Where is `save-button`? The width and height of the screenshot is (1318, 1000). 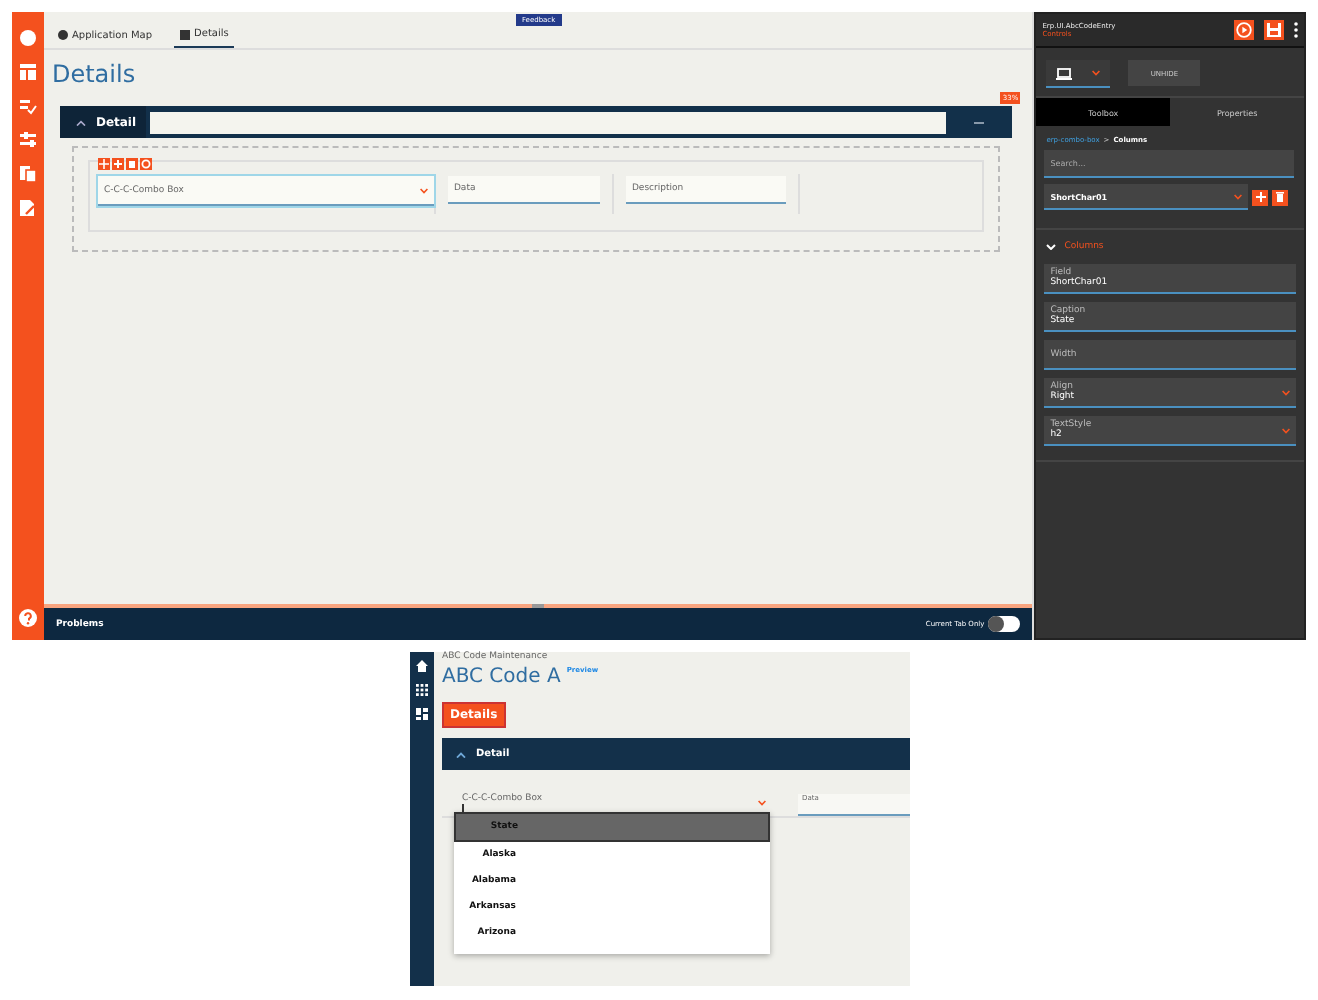
save-button is located at coordinates (1274, 30).